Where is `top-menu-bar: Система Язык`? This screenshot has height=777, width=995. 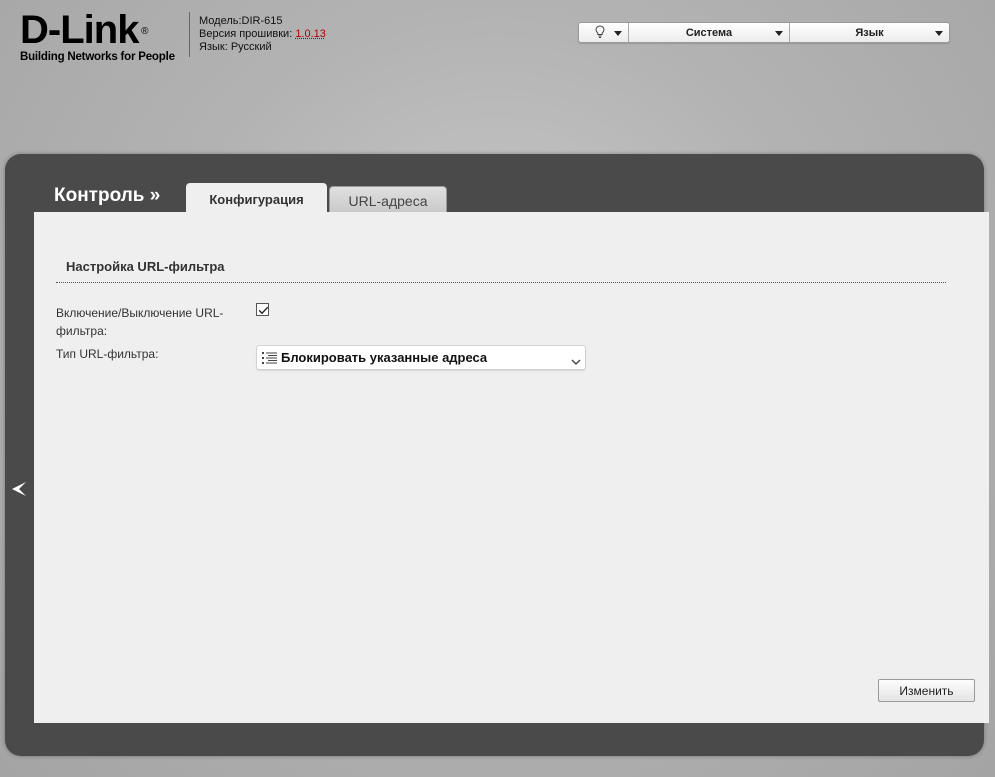 top-menu-bar: Система Язык is located at coordinates (764, 32).